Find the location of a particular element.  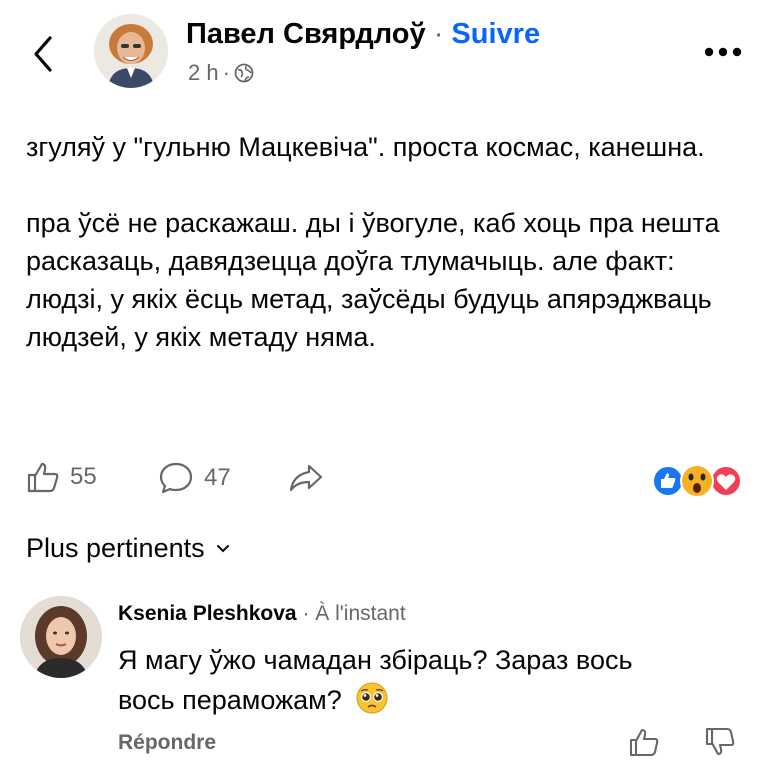

author-avatar is located at coordinates (131, 51).